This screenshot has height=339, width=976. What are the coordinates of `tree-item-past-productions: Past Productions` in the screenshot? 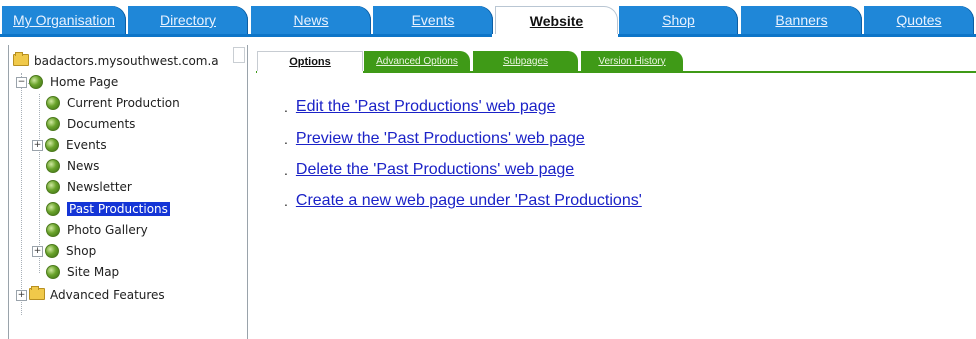 It's located at (108, 209).